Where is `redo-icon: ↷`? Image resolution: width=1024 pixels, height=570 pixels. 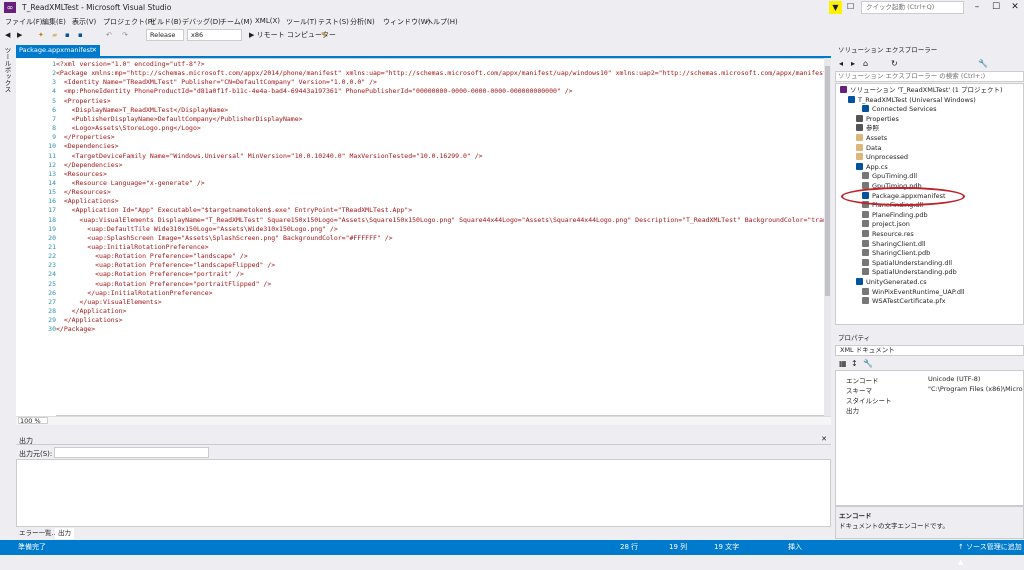 redo-icon: ↷ is located at coordinates (125, 35).